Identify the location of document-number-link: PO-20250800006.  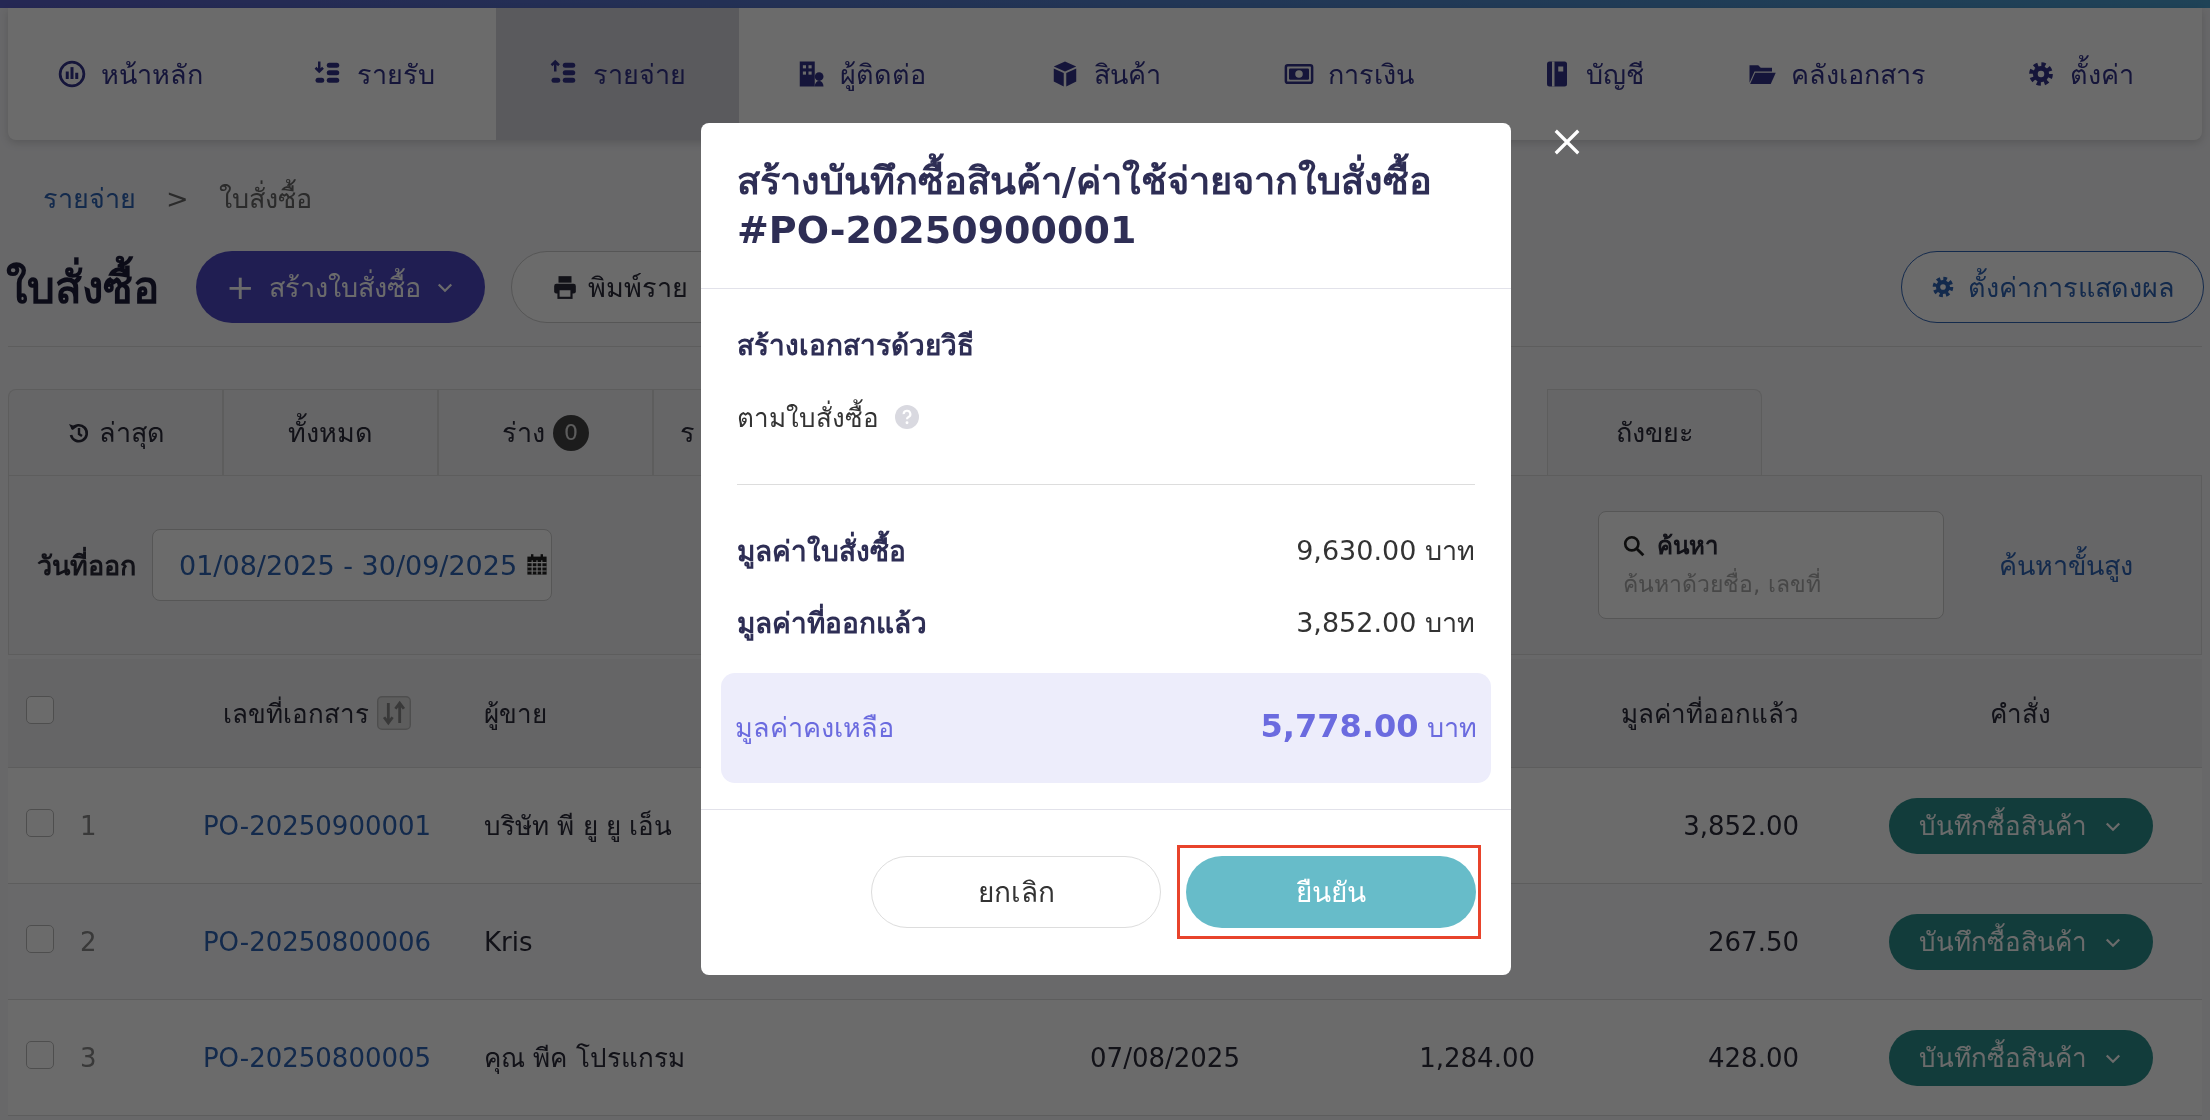
(317, 941).